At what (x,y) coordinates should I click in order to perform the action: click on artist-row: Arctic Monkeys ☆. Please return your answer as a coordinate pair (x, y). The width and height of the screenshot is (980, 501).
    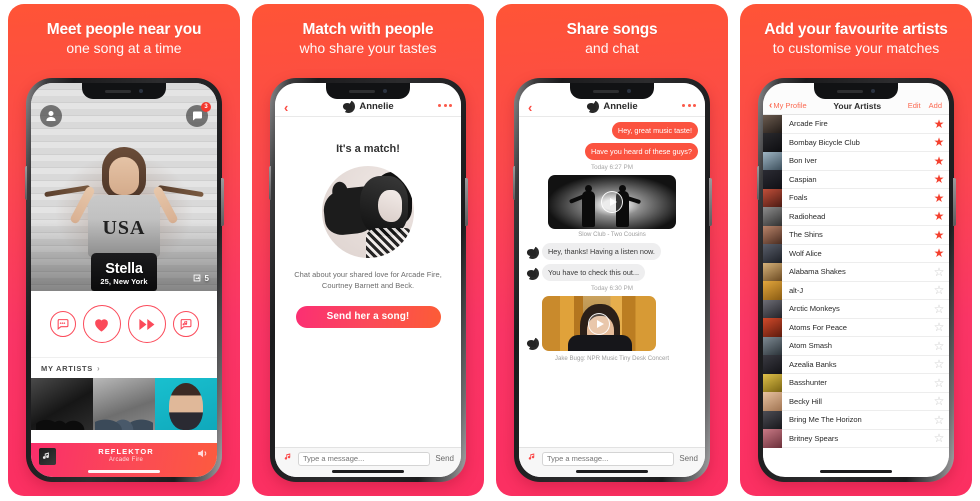
    Looking at the image, I should click on (856, 309).